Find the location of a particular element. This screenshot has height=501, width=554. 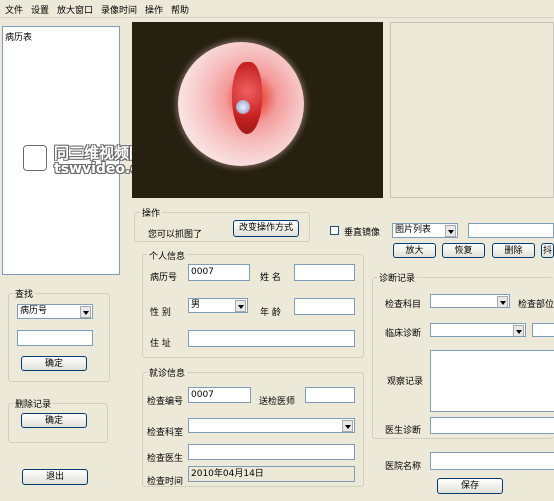

clinical-label: 临床诊断 is located at coordinates (403, 334).